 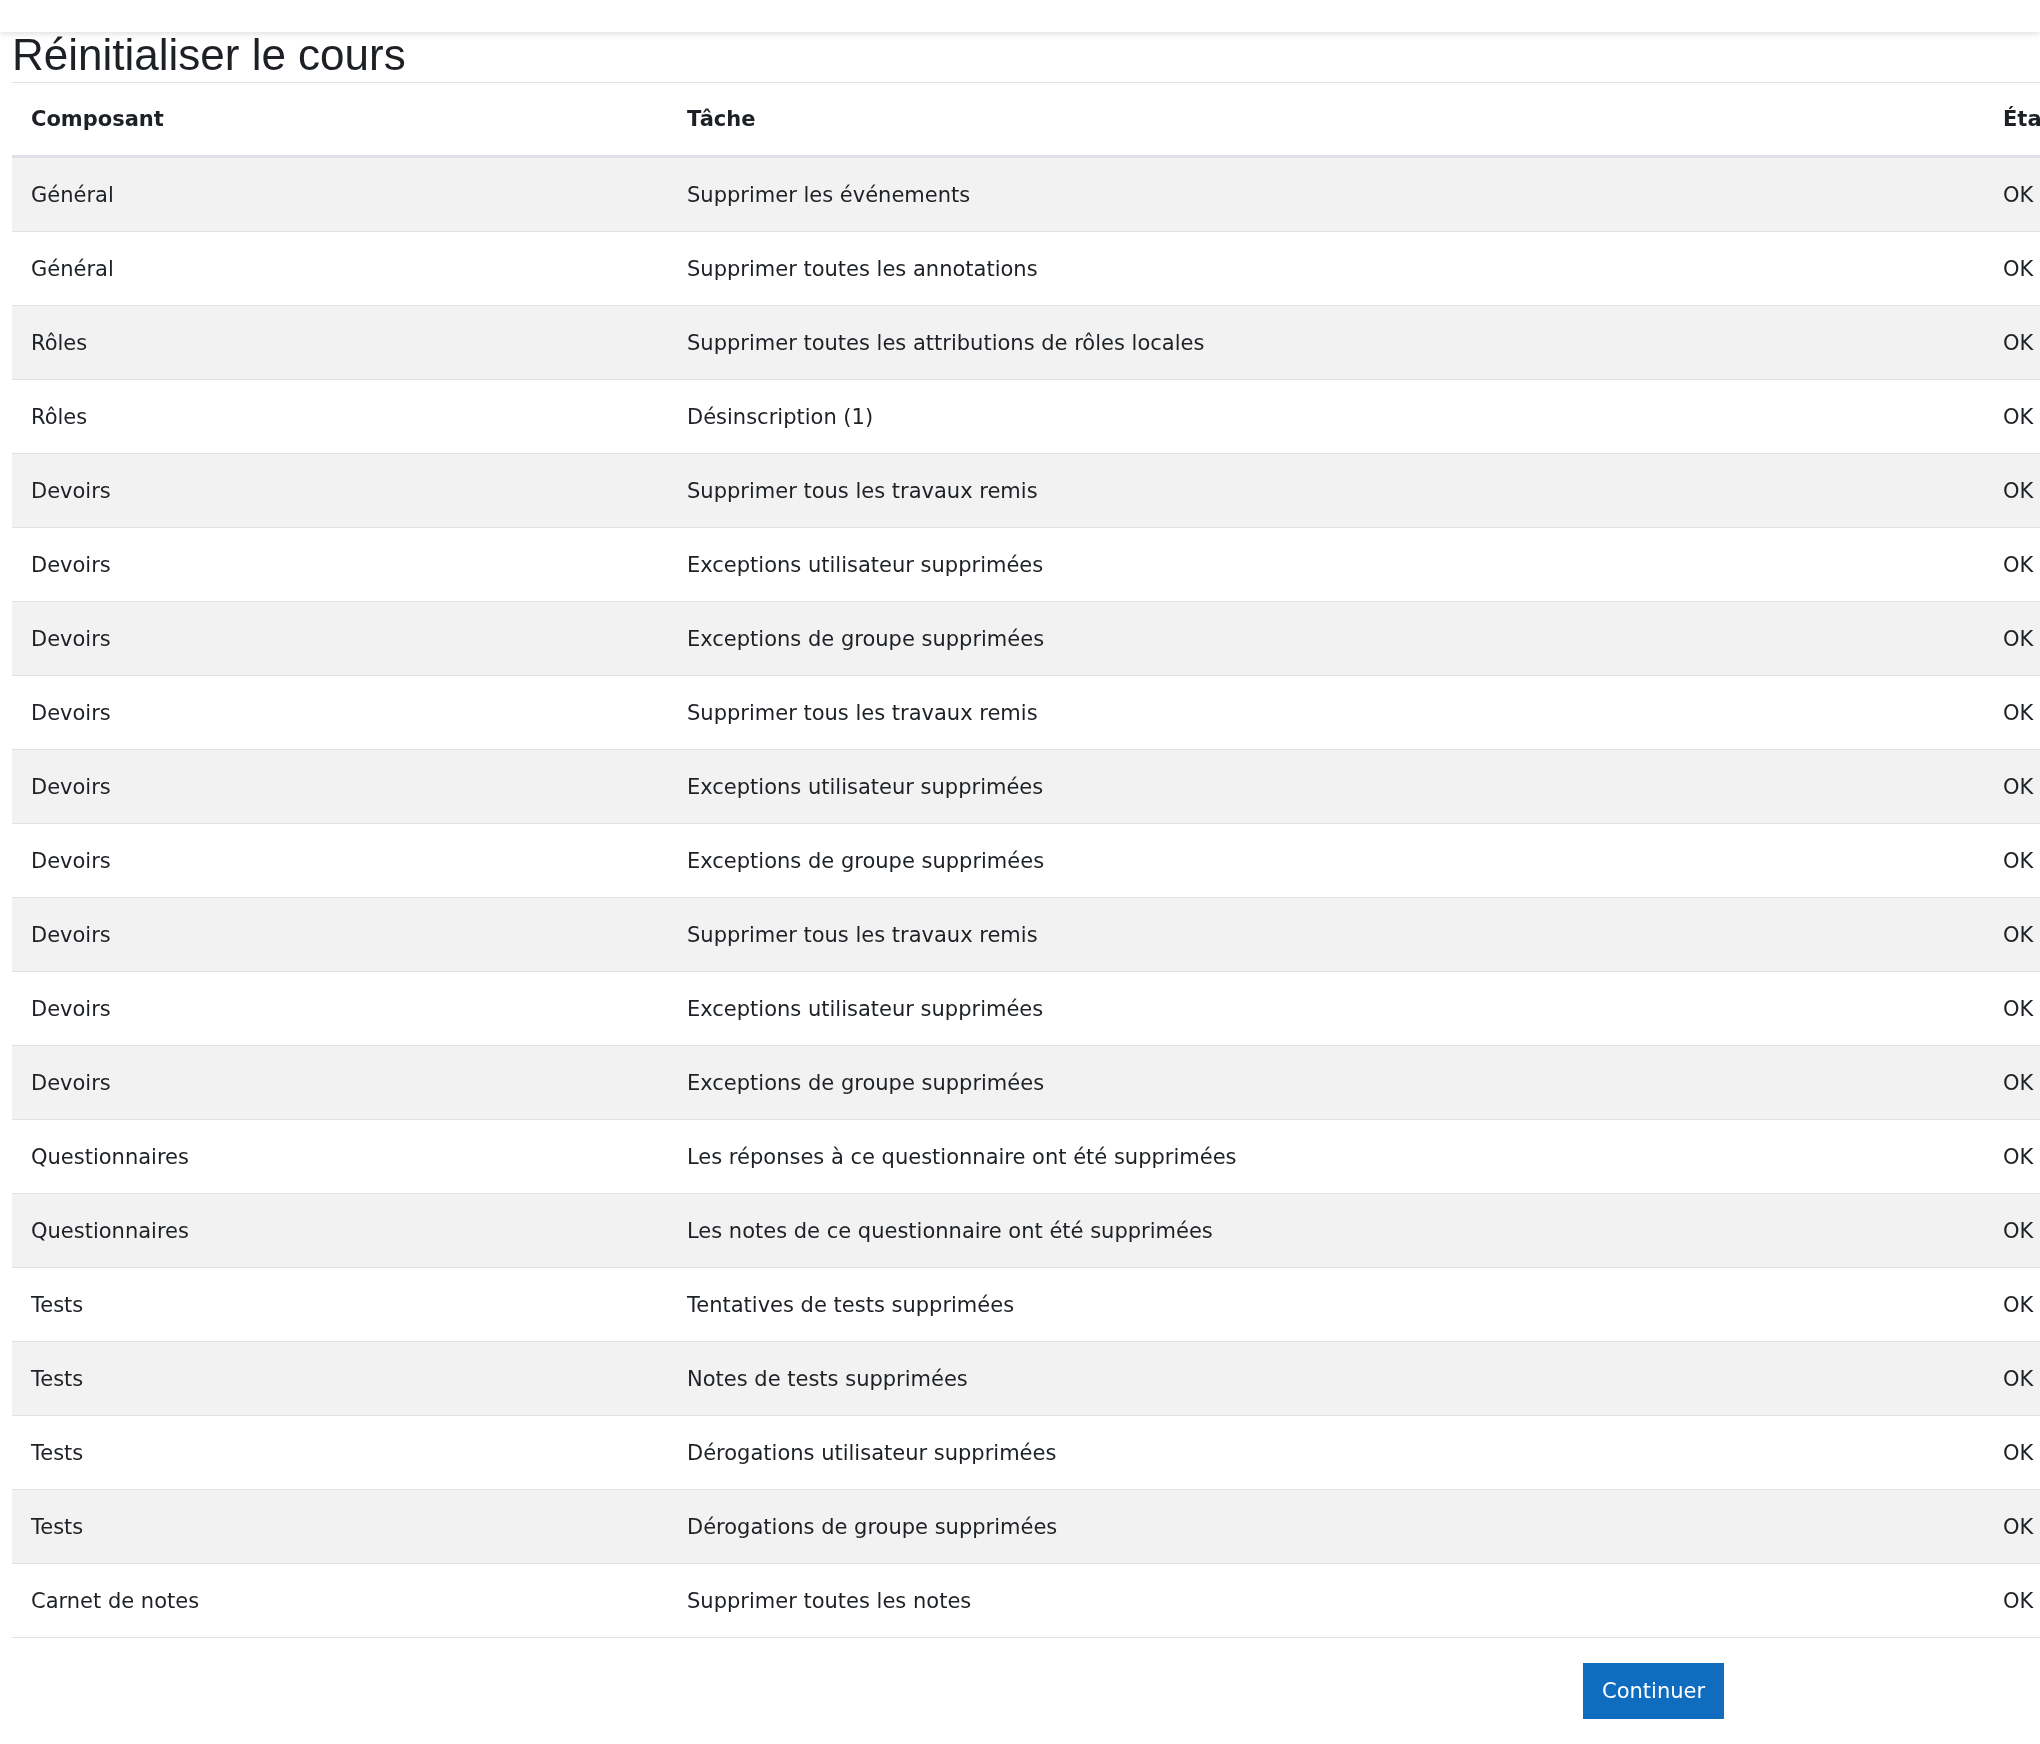 I want to click on table-cell-text: Tentatives de tests supprimées, so click(x=850, y=1304).